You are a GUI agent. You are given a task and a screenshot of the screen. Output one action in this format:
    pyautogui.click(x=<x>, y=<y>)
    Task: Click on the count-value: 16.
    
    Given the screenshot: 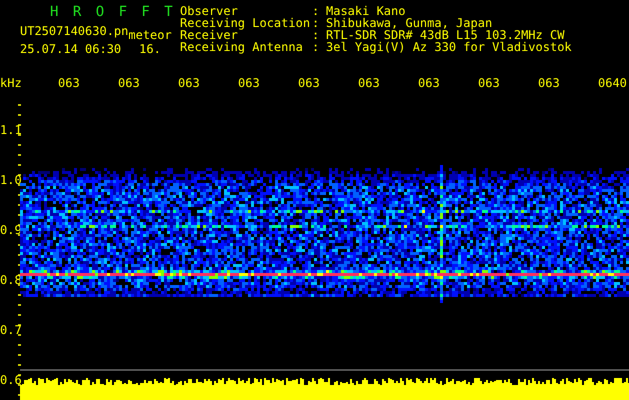 What is the action you would take?
    pyautogui.click(x=150, y=49)
    